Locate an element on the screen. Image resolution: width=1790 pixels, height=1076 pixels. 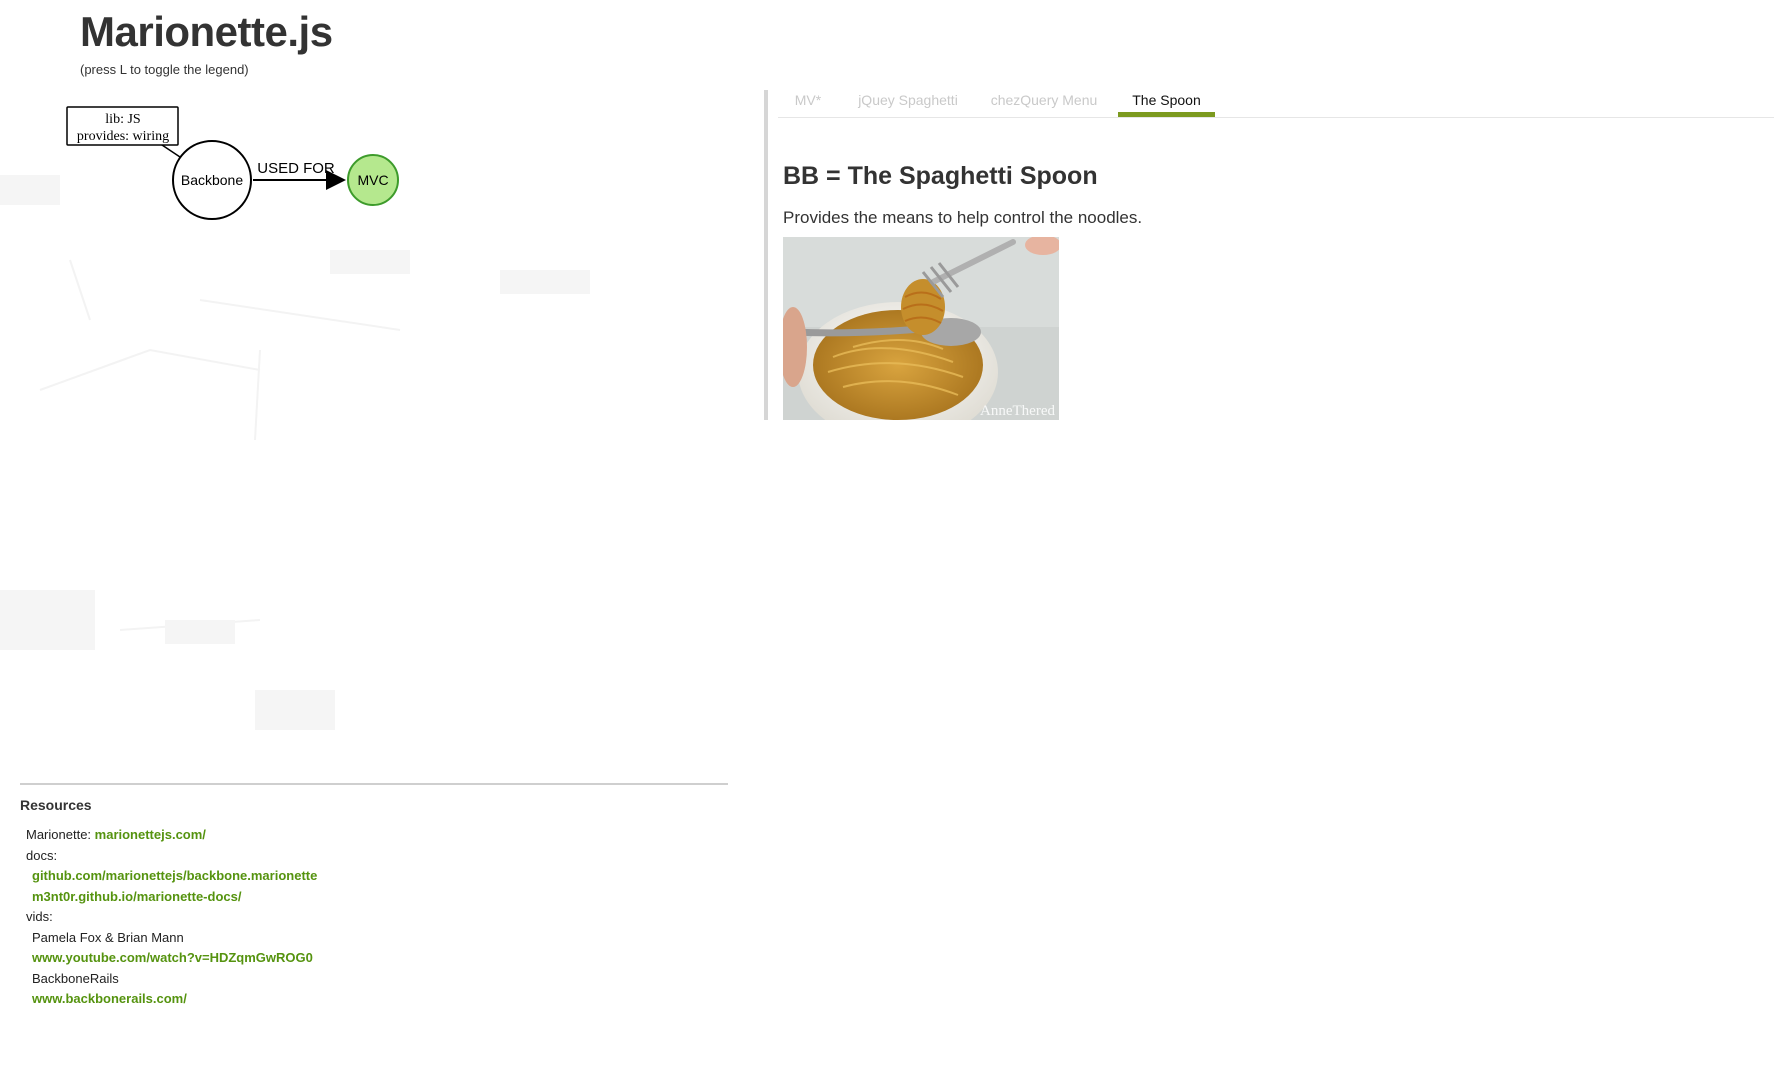
resources-divider is located at coordinates (374, 784).